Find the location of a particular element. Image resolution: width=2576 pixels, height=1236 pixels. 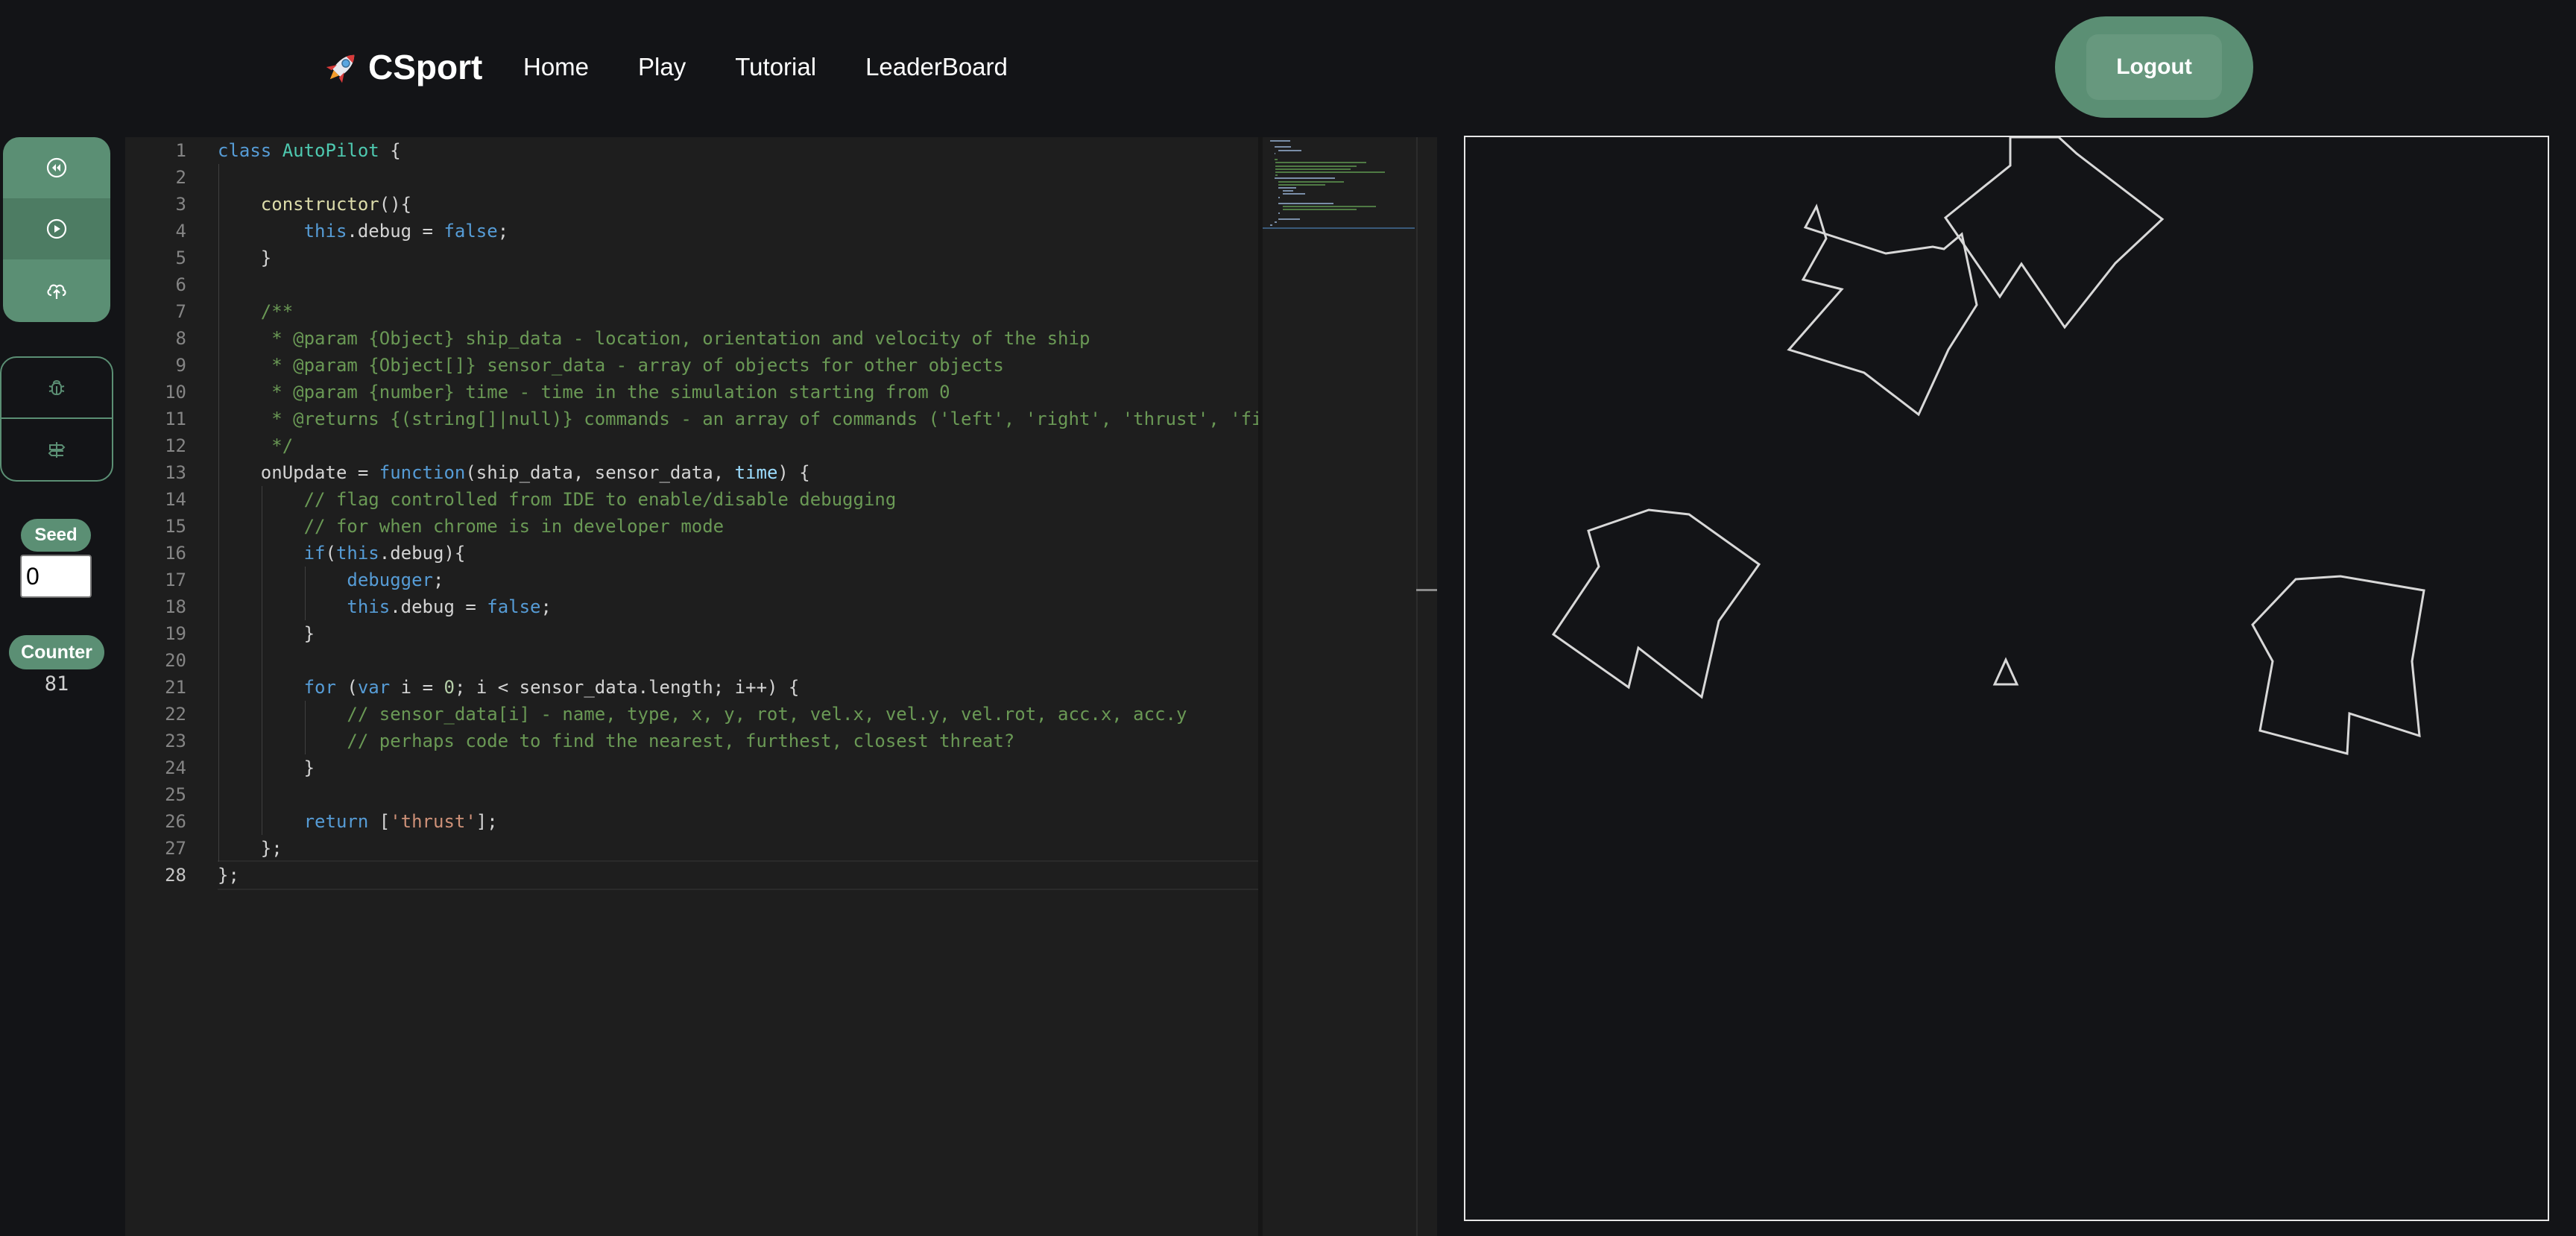

rewind-button is located at coordinates (56, 167).